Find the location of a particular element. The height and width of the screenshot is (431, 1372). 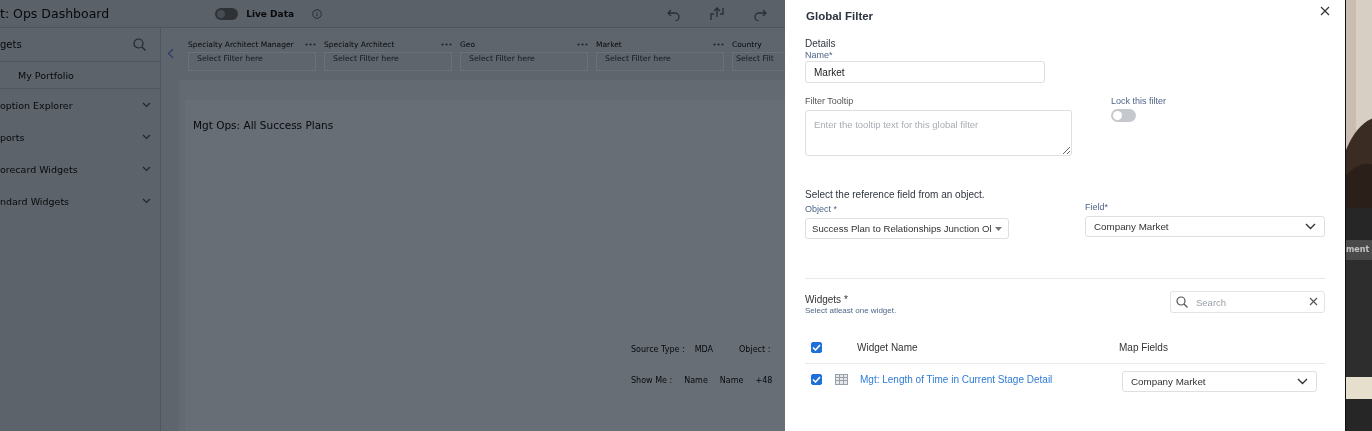

caret-icon is located at coordinates (998, 228).